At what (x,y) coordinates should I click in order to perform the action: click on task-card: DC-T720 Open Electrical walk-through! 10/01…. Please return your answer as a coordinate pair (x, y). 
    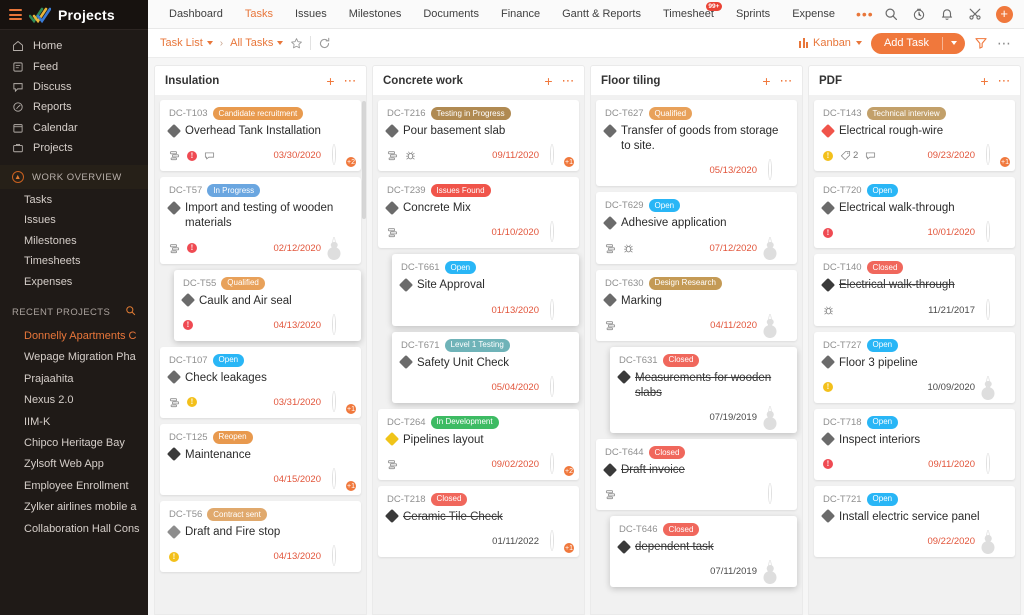
    Looking at the image, I should click on (914, 213).